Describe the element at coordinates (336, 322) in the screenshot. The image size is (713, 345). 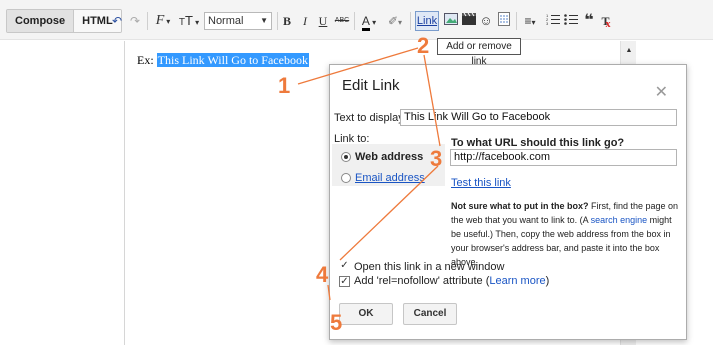
I see `annotation-number-5: 5` at that location.